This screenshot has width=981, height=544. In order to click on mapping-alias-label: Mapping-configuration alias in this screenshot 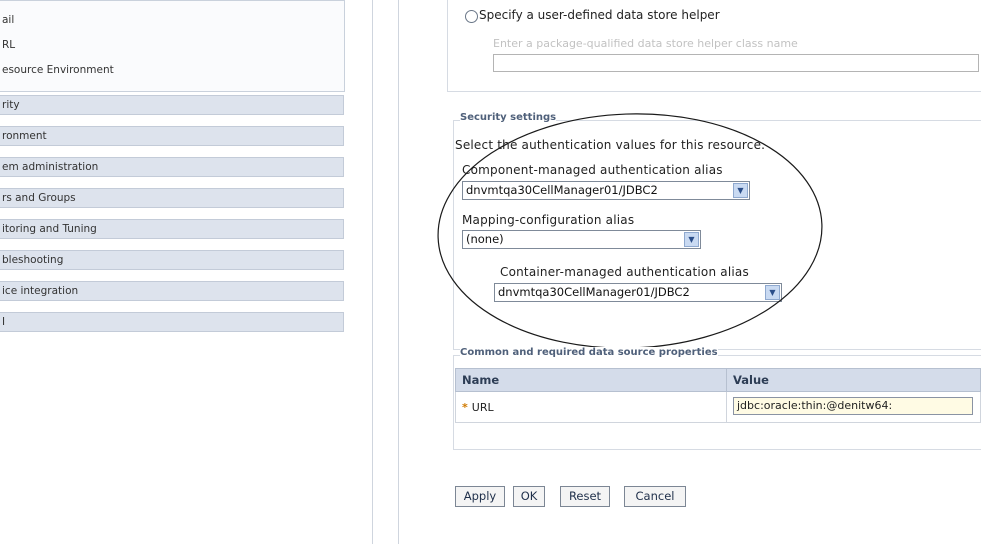, I will do `click(548, 220)`.